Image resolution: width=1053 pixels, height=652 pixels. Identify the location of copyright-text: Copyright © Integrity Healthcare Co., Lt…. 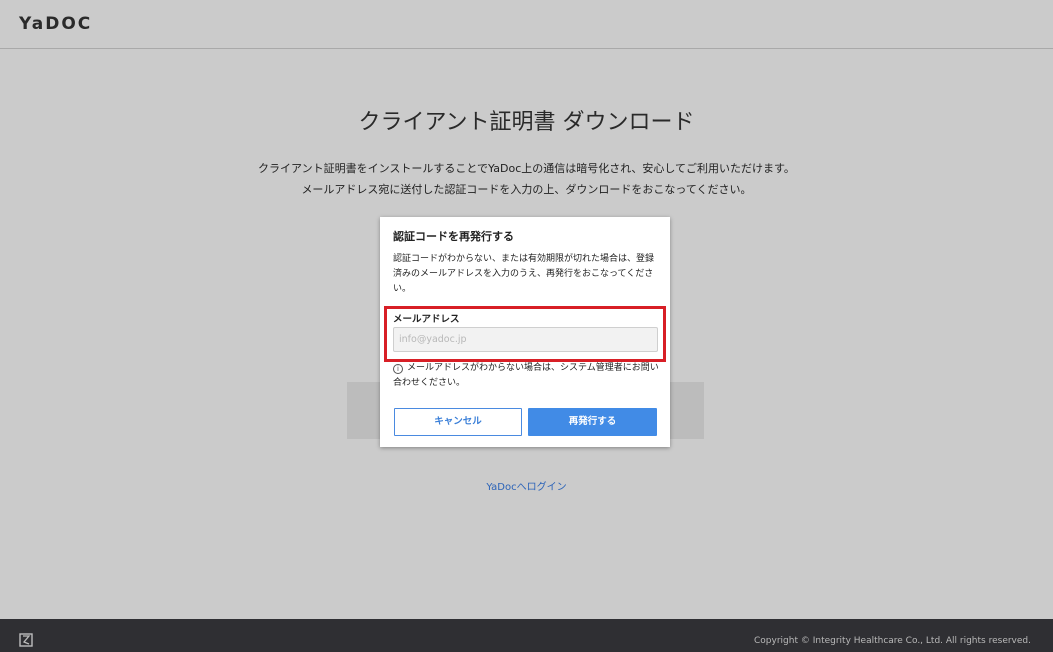
(892, 641).